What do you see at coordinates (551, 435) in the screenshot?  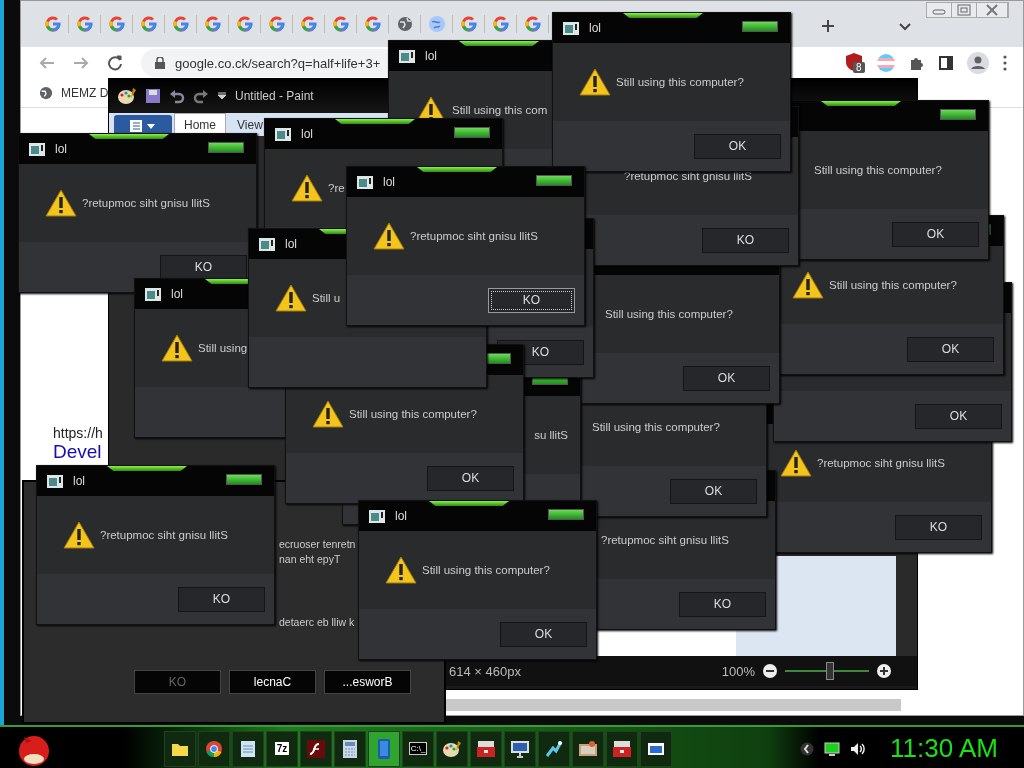 I see `dialog-message: su llitS` at bounding box center [551, 435].